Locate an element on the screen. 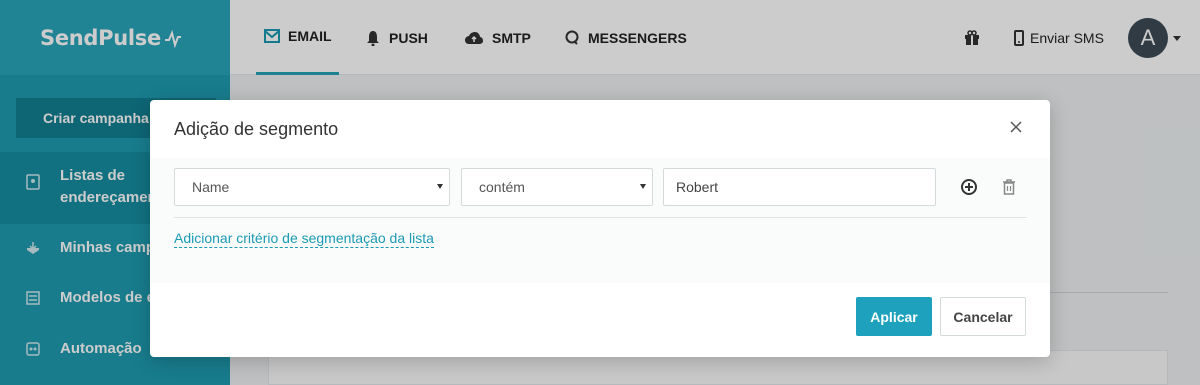 The width and height of the screenshot is (1200, 385). modal-title: Adição de segmento is located at coordinates (256, 129).